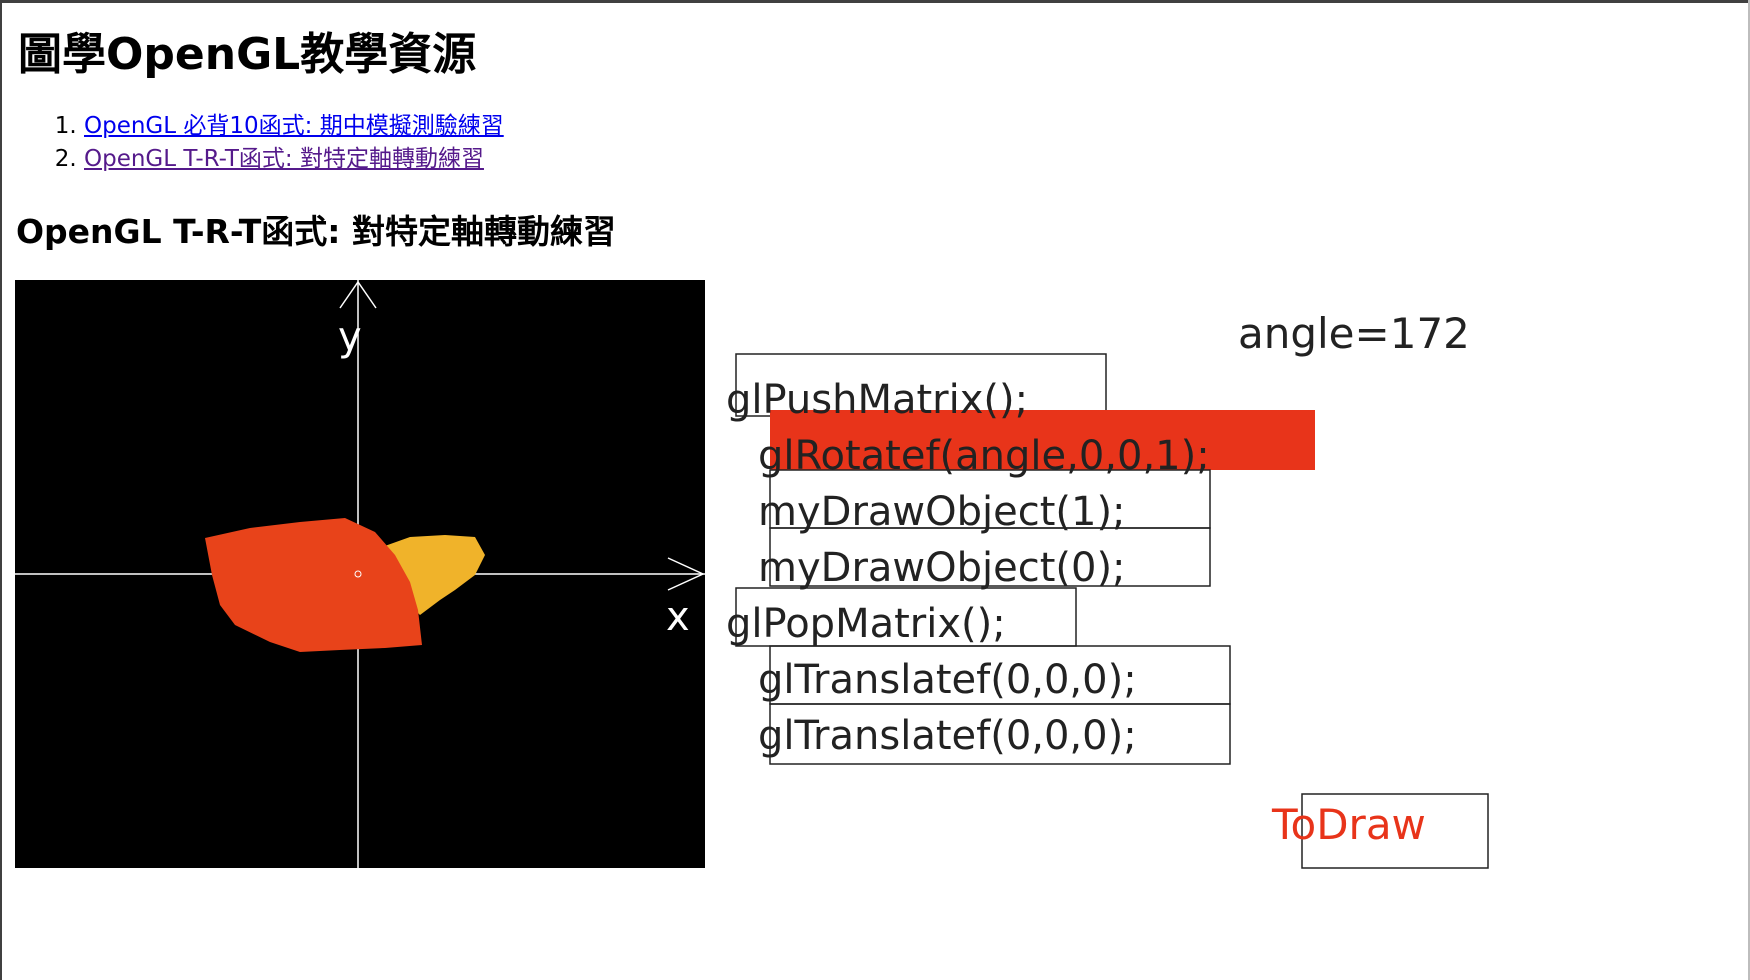 Image resolution: width=1750 pixels, height=980 pixels. I want to click on code-line-pop-matrix: glPopMatrix();, so click(866, 624).